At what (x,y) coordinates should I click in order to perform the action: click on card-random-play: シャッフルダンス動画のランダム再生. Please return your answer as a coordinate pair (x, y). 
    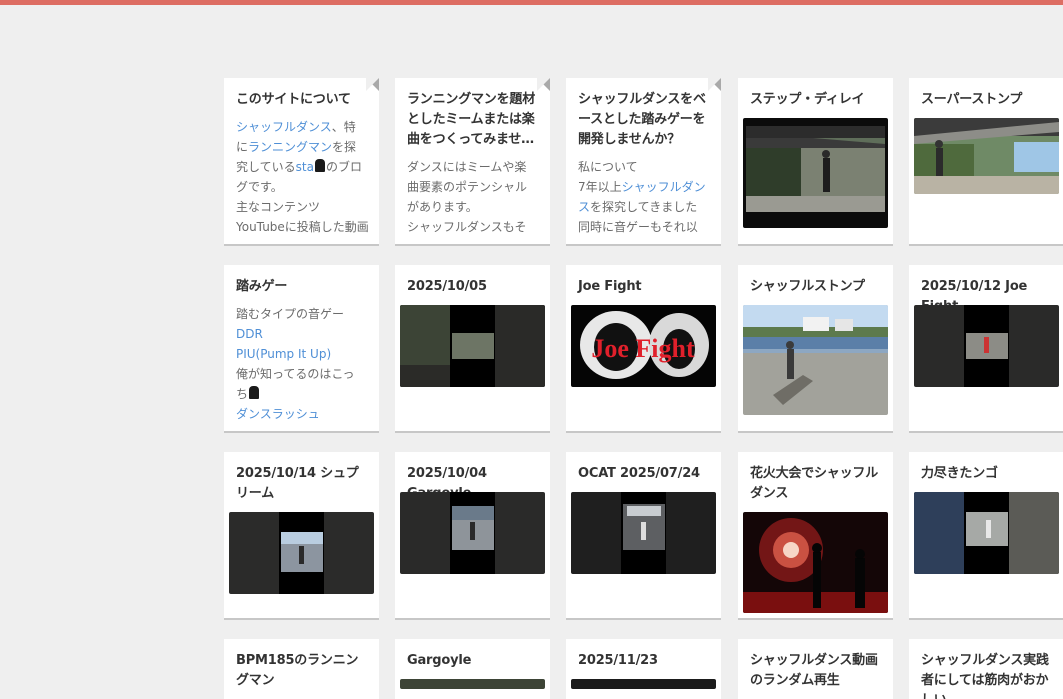
    Looking at the image, I should click on (815, 669).